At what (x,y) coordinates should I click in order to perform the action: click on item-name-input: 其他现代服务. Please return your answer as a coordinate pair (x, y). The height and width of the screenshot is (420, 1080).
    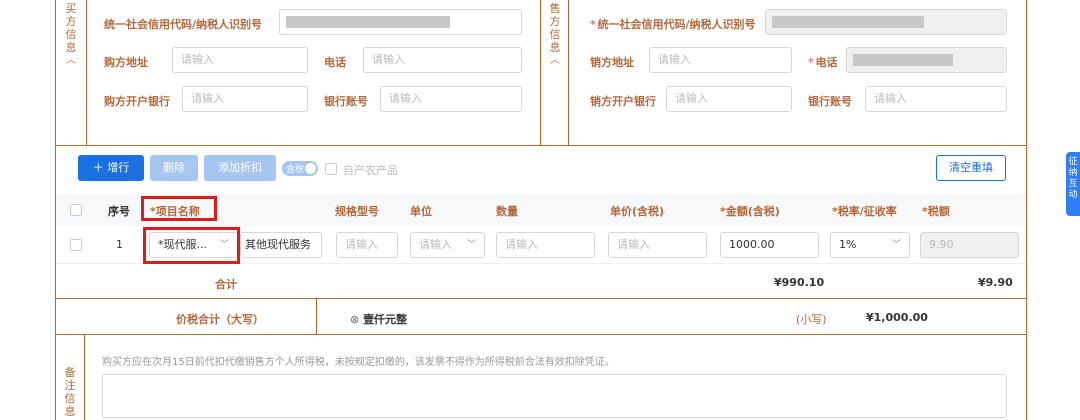
    Looking at the image, I should click on (281, 245).